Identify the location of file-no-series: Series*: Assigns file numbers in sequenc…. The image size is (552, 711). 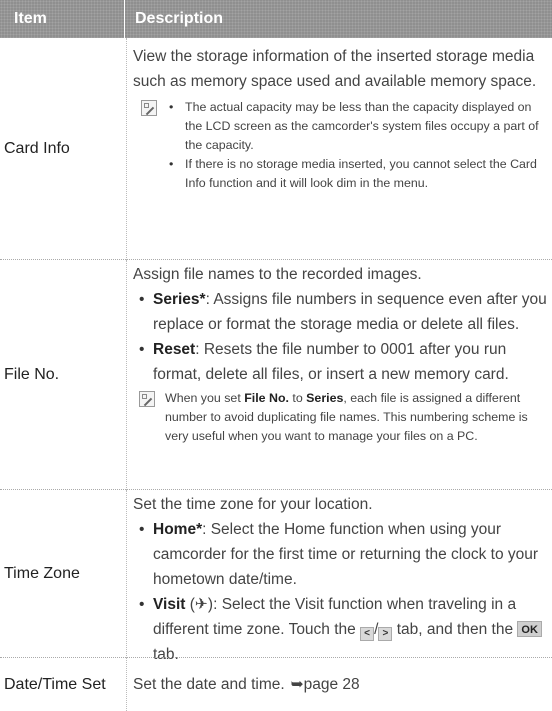
(342, 312).